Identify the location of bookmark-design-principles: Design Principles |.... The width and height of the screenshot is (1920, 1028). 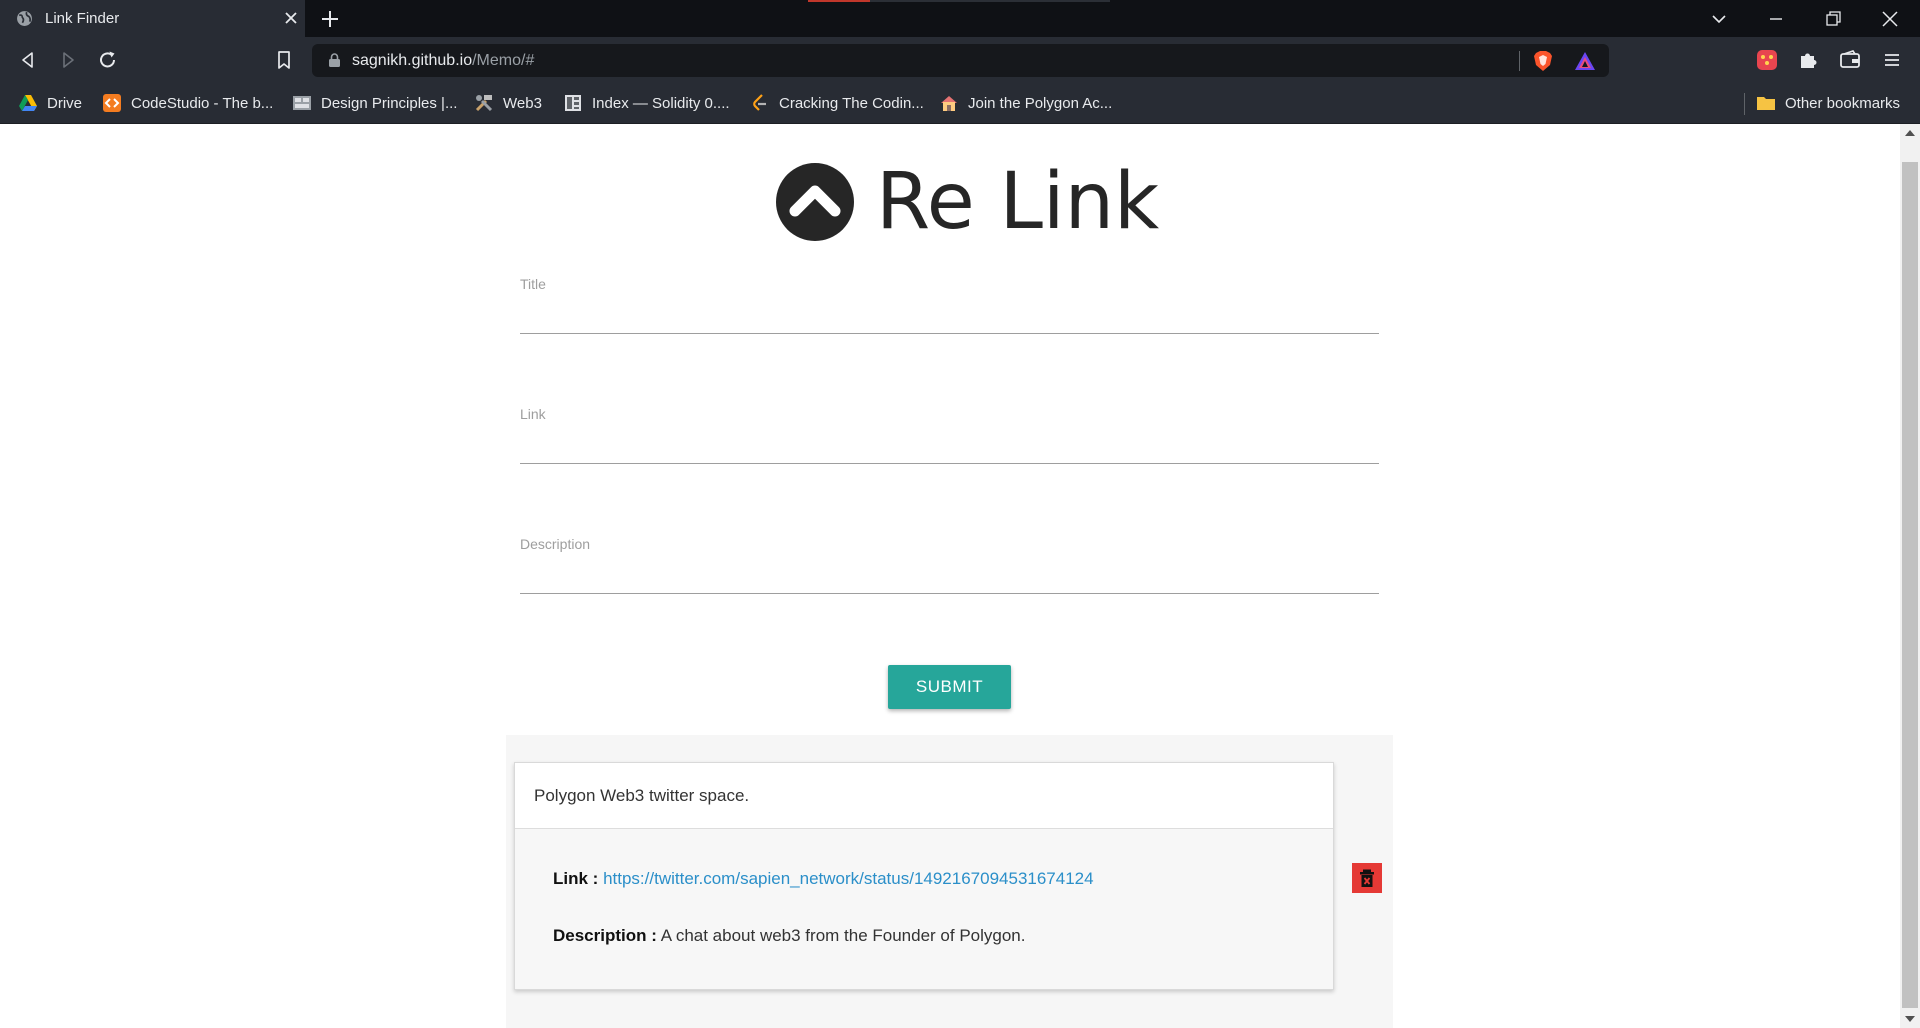
(374, 103).